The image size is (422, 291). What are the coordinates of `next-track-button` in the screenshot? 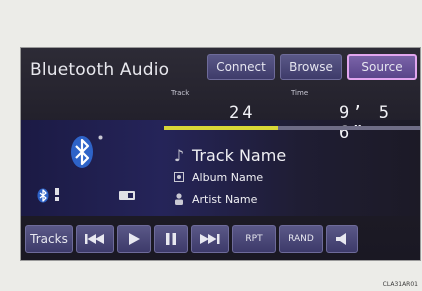 It's located at (210, 239).